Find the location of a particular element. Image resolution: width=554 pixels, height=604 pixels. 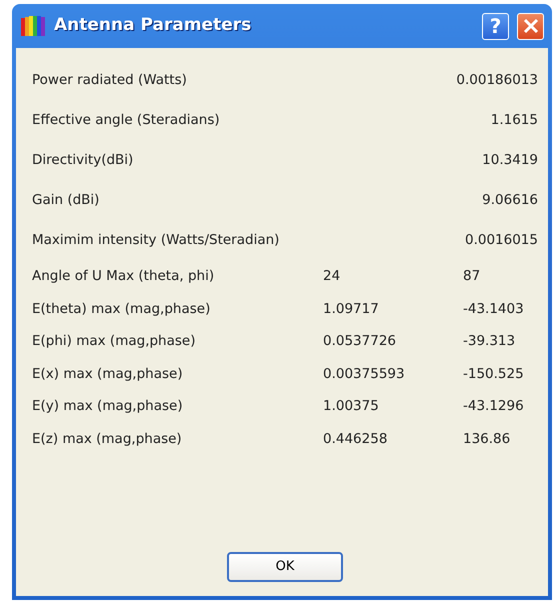

parameter-value: -43.1403 is located at coordinates (493, 309).